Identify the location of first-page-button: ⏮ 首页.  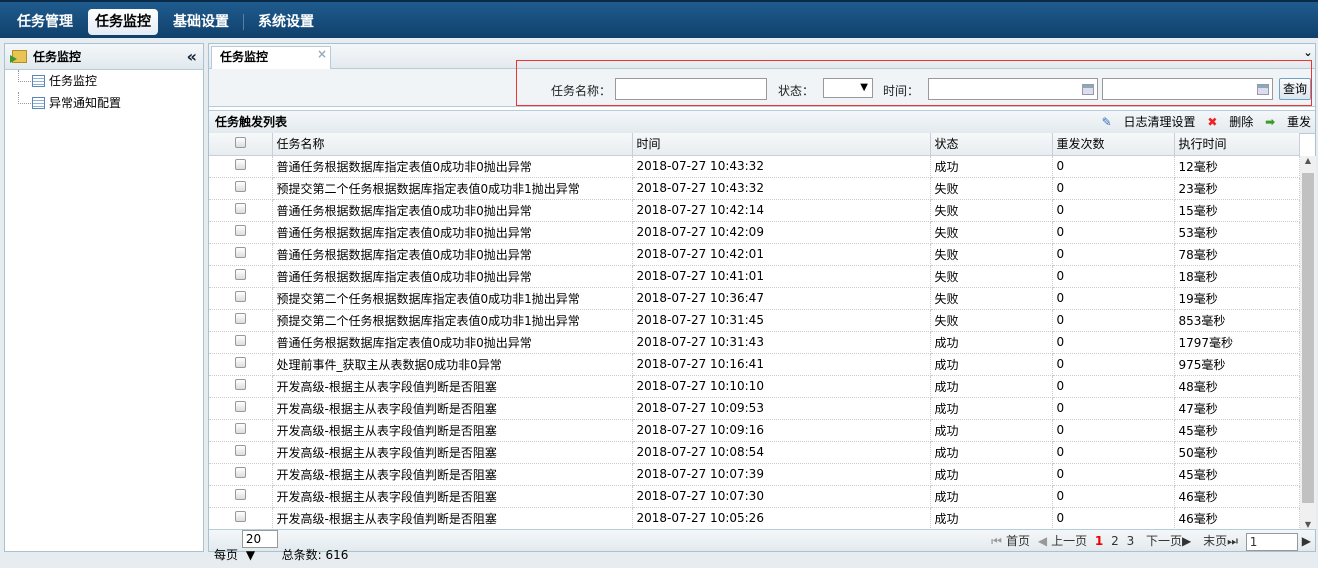
(1010, 541).